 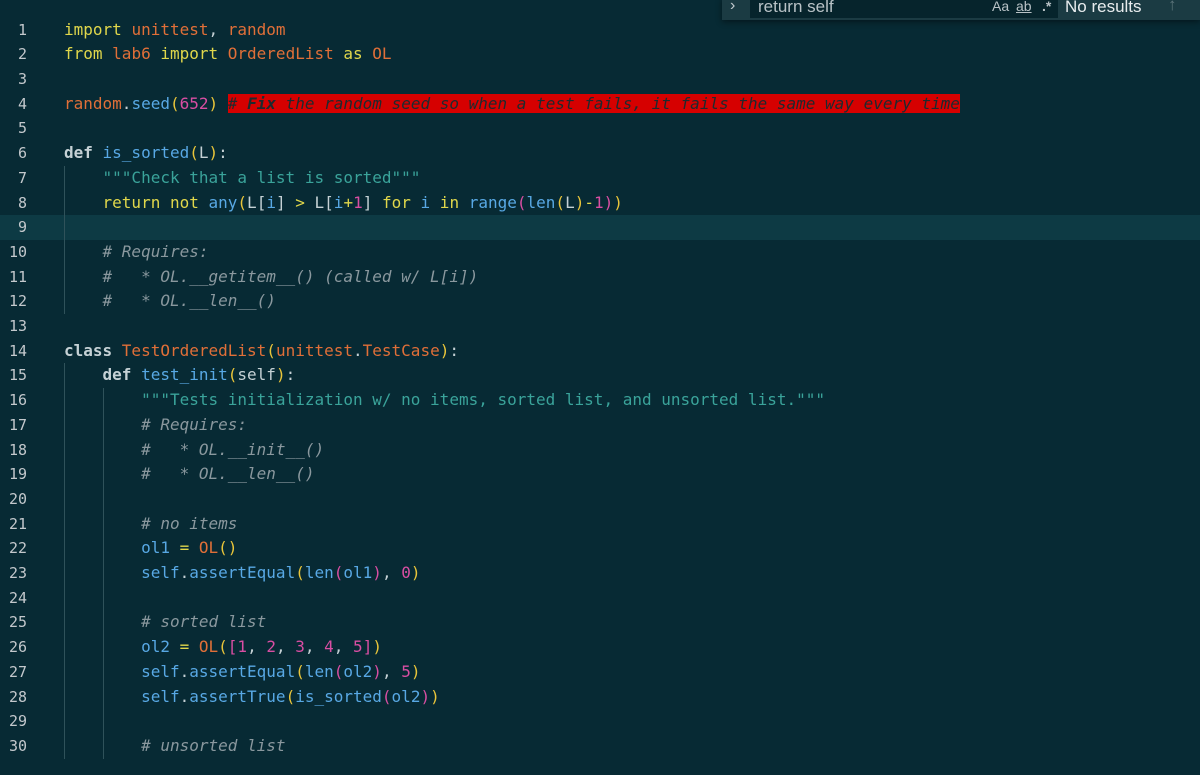 I want to click on editor-line: 21 # no items, so click(x=600, y=524).